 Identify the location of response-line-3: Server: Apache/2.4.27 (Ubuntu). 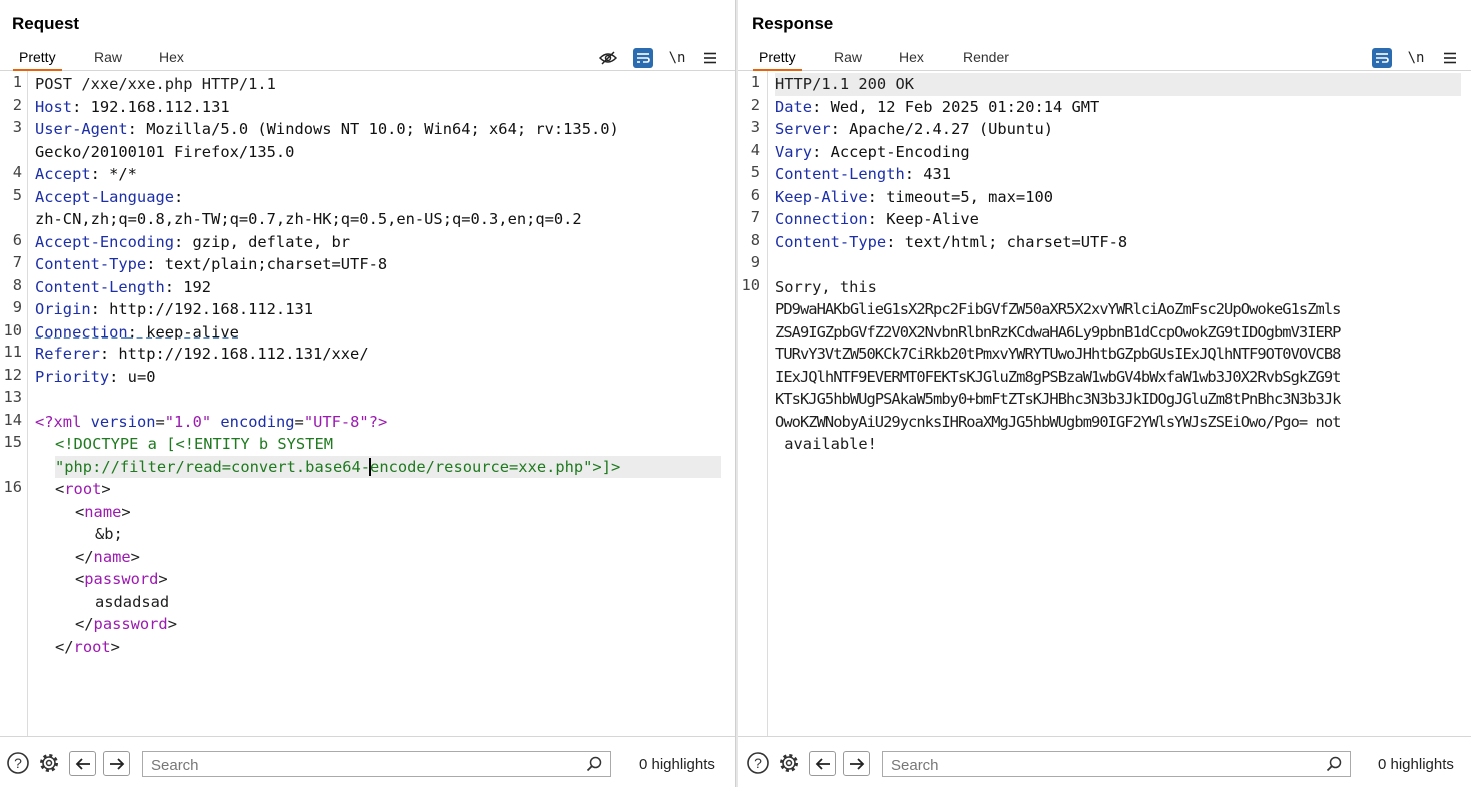
(914, 129).